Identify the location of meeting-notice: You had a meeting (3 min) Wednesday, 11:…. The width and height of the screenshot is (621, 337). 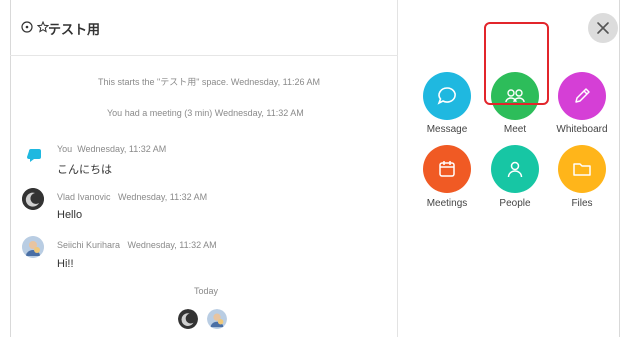
(205, 113).